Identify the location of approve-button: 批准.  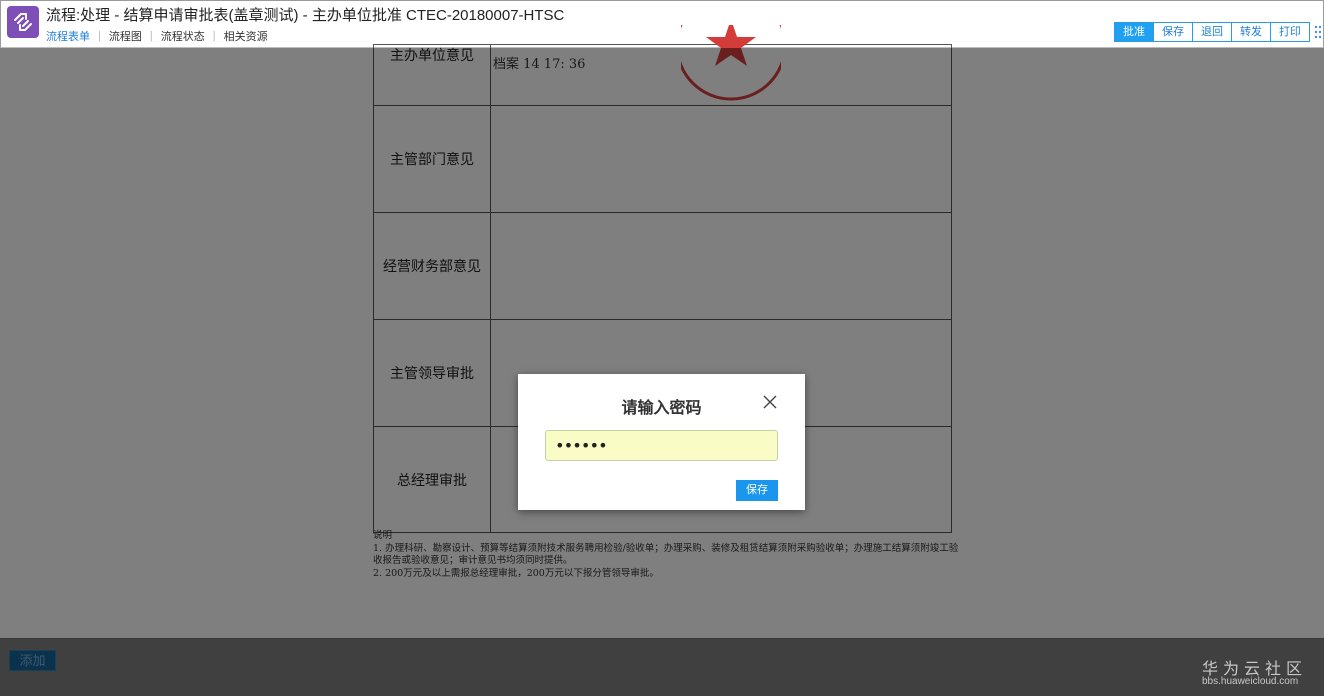
(1134, 32).